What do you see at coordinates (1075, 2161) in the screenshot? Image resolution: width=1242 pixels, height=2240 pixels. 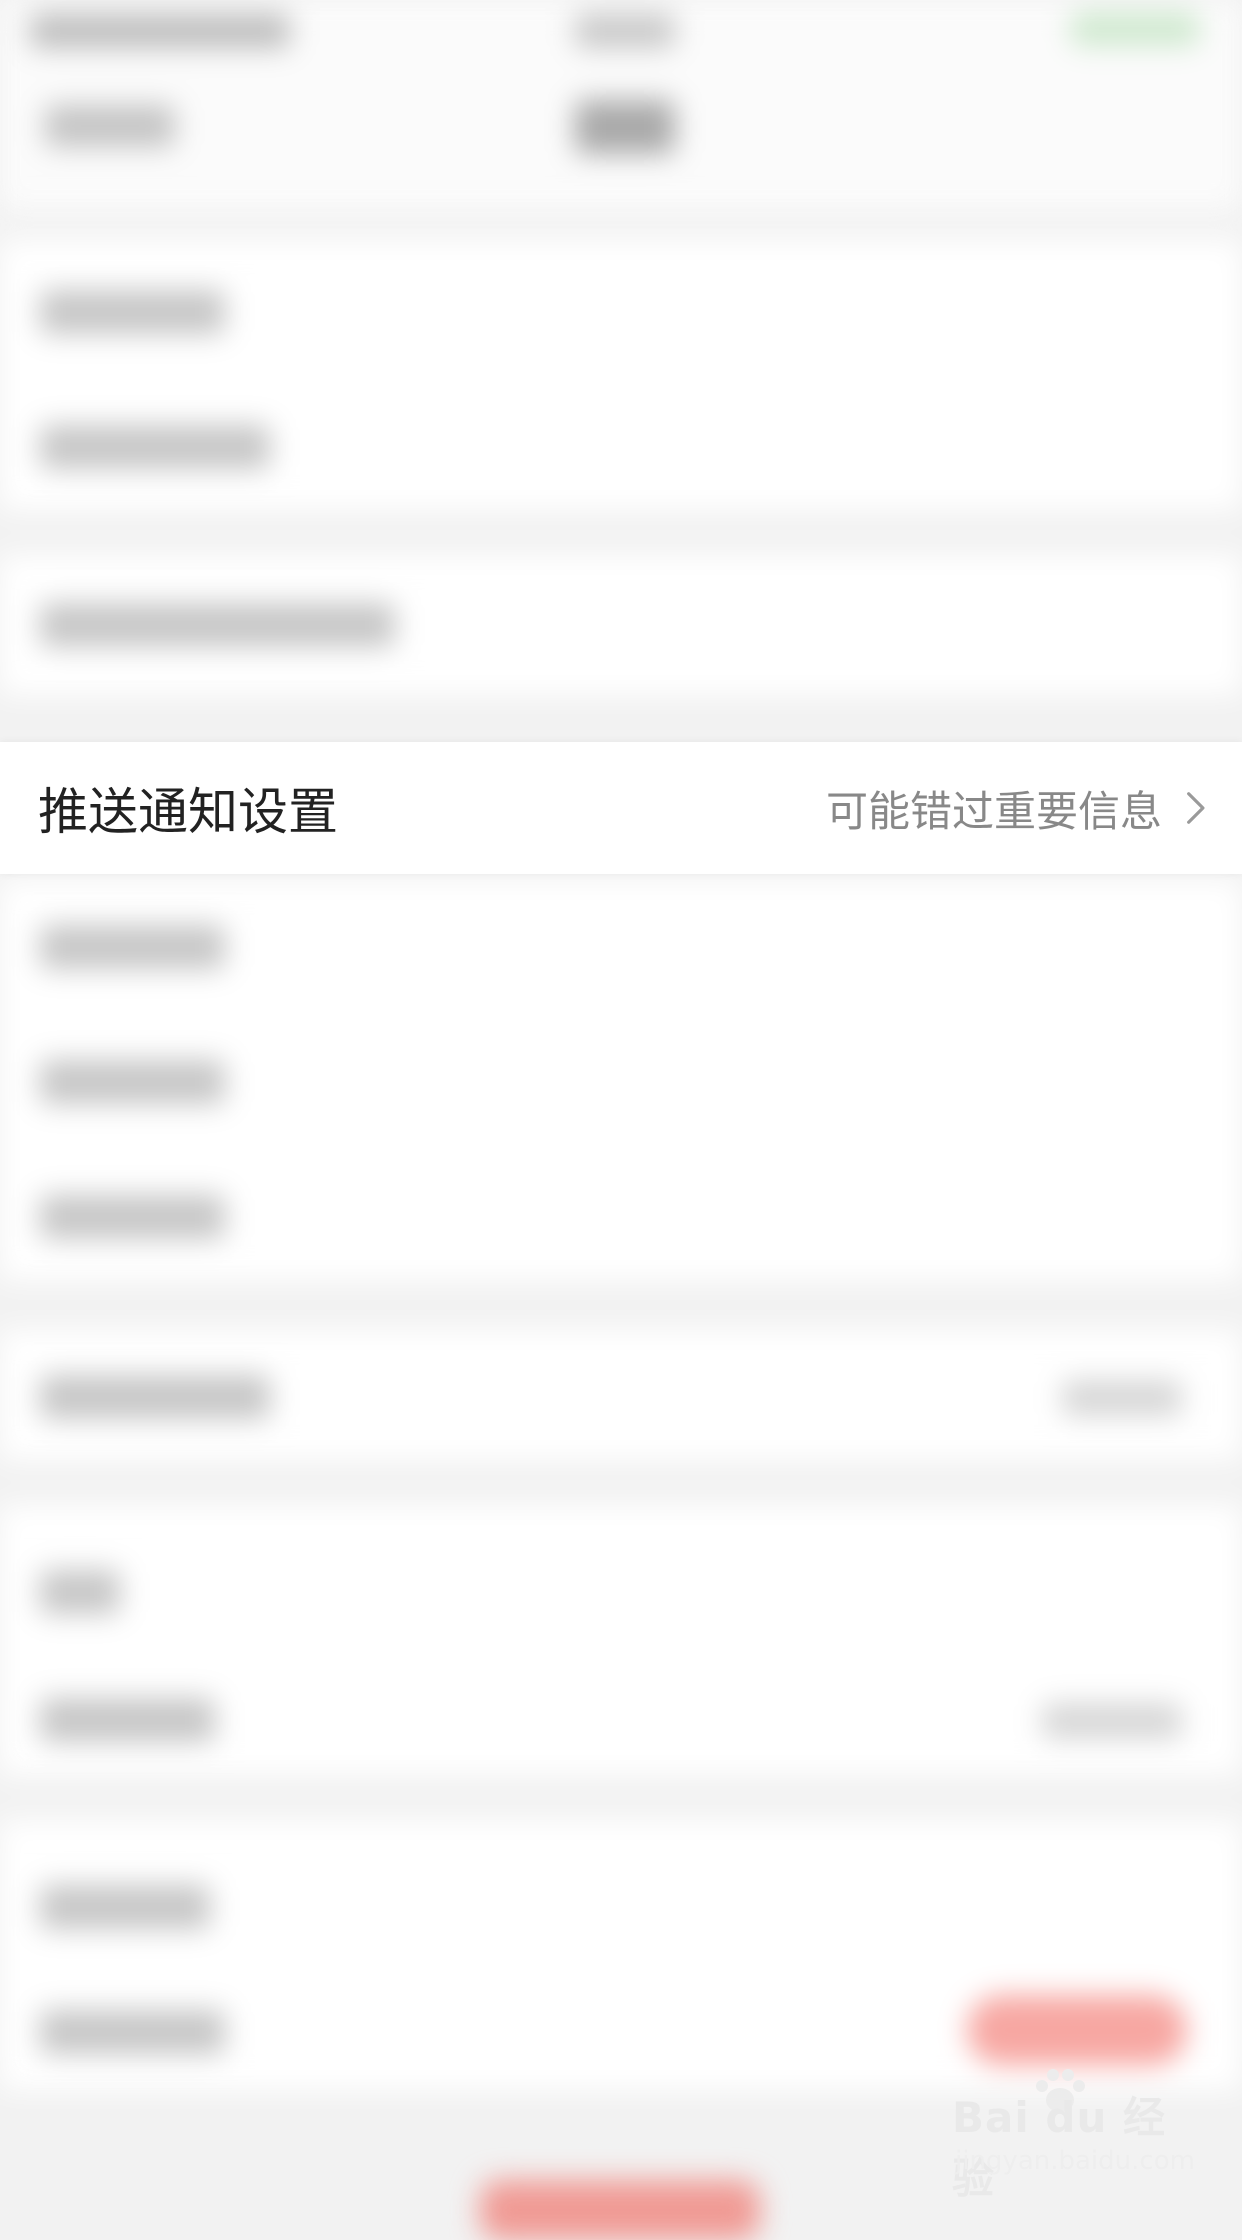 I see `watermark-url: jingyan.baidu.com` at bounding box center [1075, 2161].